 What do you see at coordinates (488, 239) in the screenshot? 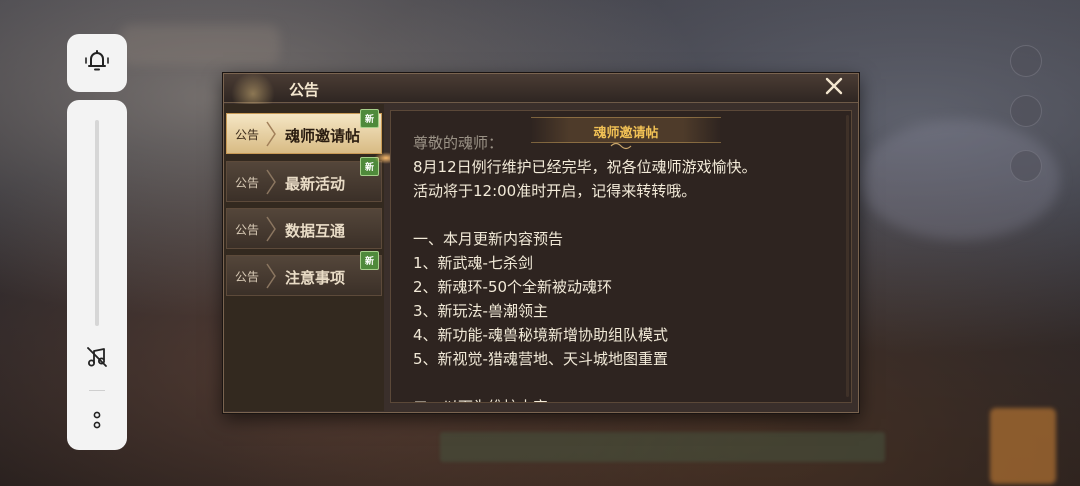
I see `body-line: 一、本月更新内容预告` at bounding box center [488, 239].